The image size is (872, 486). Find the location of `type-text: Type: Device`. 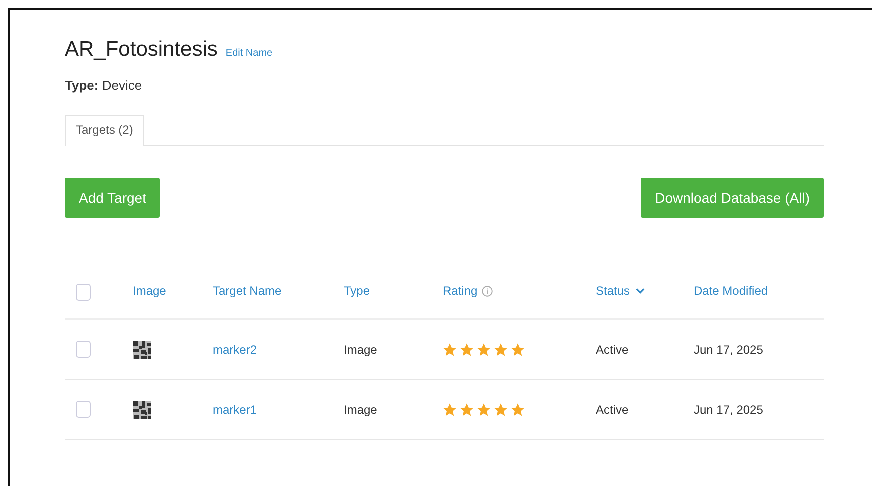

type-text: Type: Device is located at coordinates (104, 85).